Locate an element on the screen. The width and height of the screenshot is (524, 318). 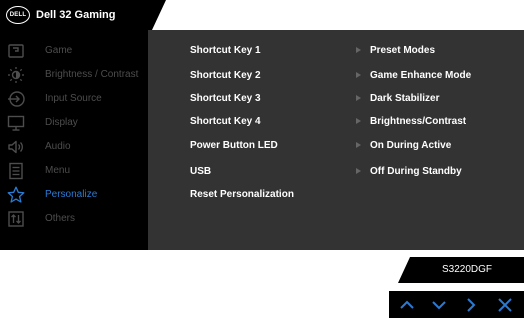
others-icon is located at coordinates (16, 219).